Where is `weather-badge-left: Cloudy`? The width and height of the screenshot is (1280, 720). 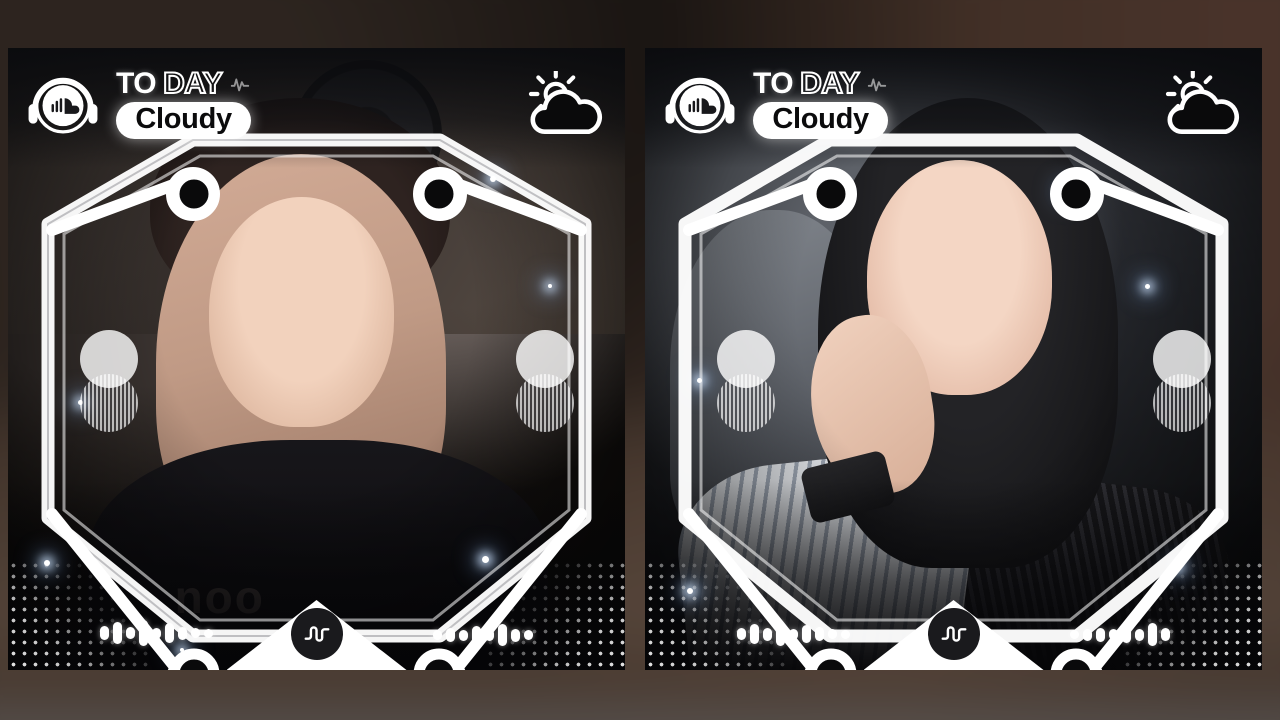
weather-badge-left: Cloudy is located at coordinates (184, 120).